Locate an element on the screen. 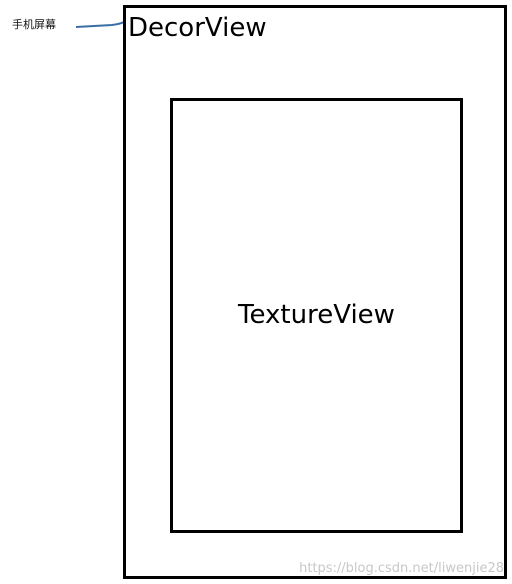  watermark: https://blog.csdn.net/liwenjie28 is located at coordinates (401, 568).